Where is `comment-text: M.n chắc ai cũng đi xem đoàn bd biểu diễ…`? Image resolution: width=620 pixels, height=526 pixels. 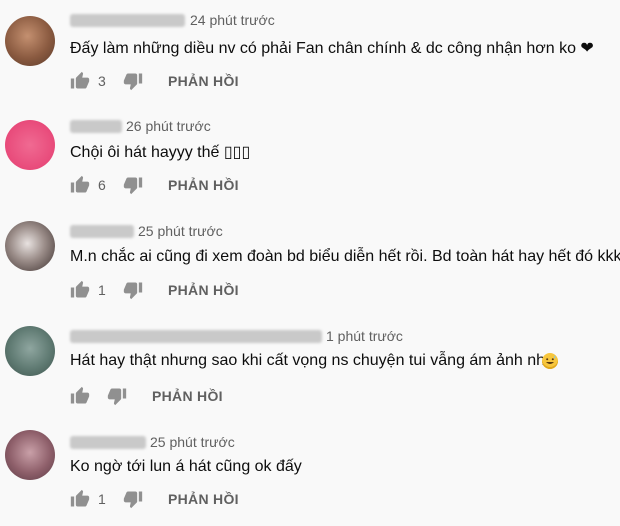 comment-text: M.n chắc ai cũng đi xem đoàn bd biểu diễ… is located at coordinates (345, 256).